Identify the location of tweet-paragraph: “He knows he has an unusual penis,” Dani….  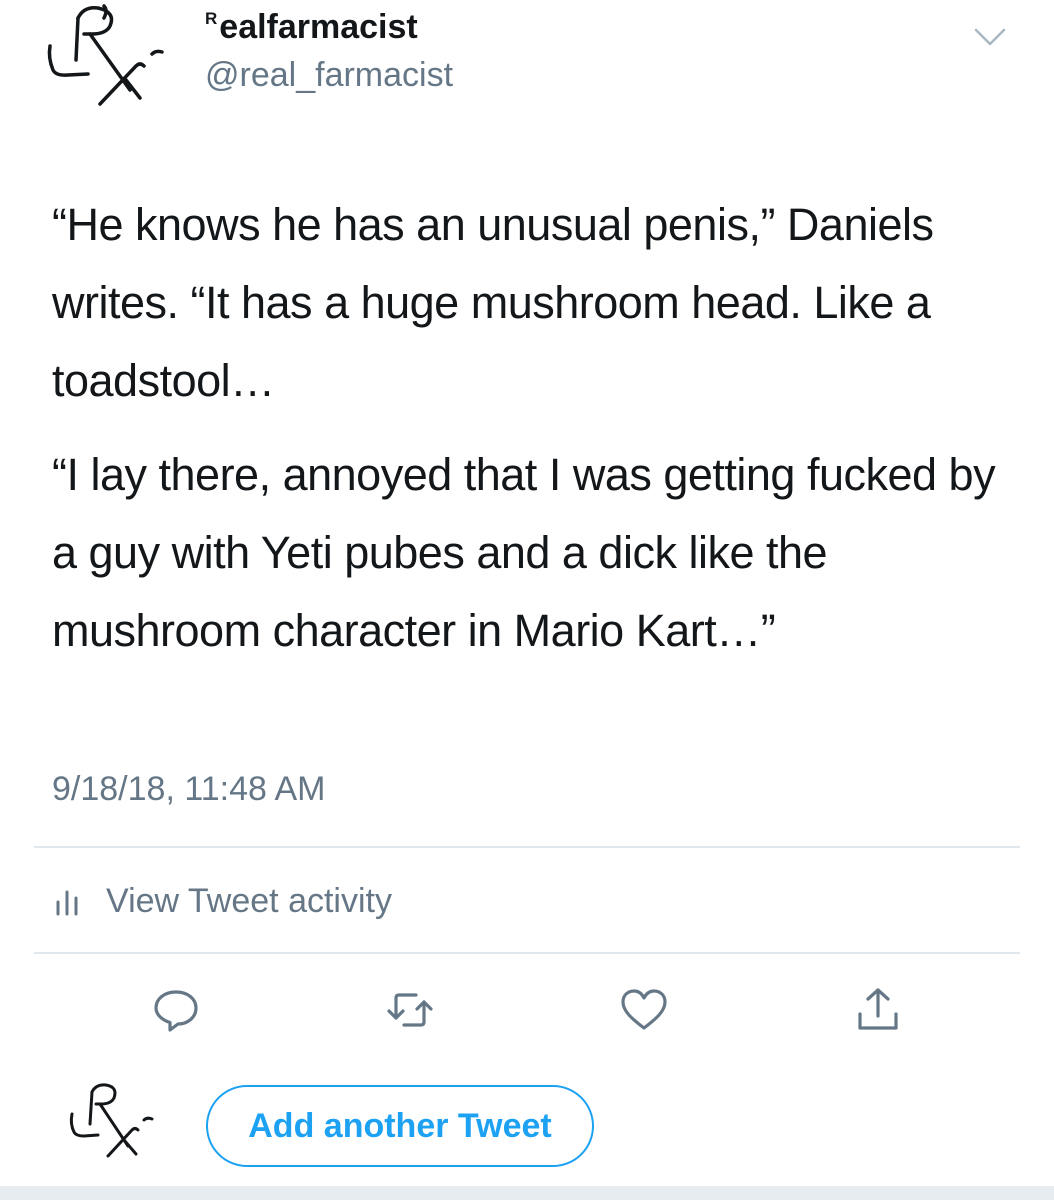
(493, 302).